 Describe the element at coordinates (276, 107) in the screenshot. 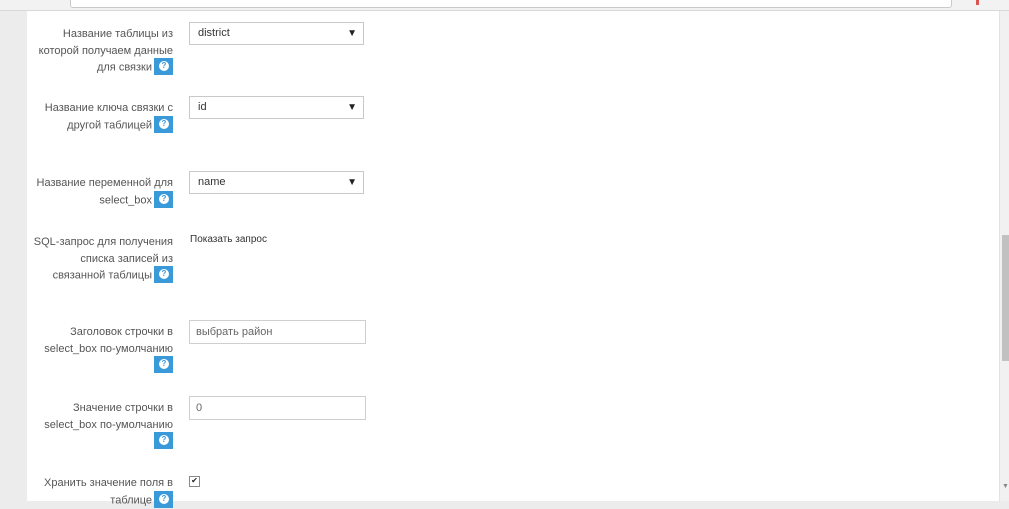

I see `key-name-select: id ▼` at that location.